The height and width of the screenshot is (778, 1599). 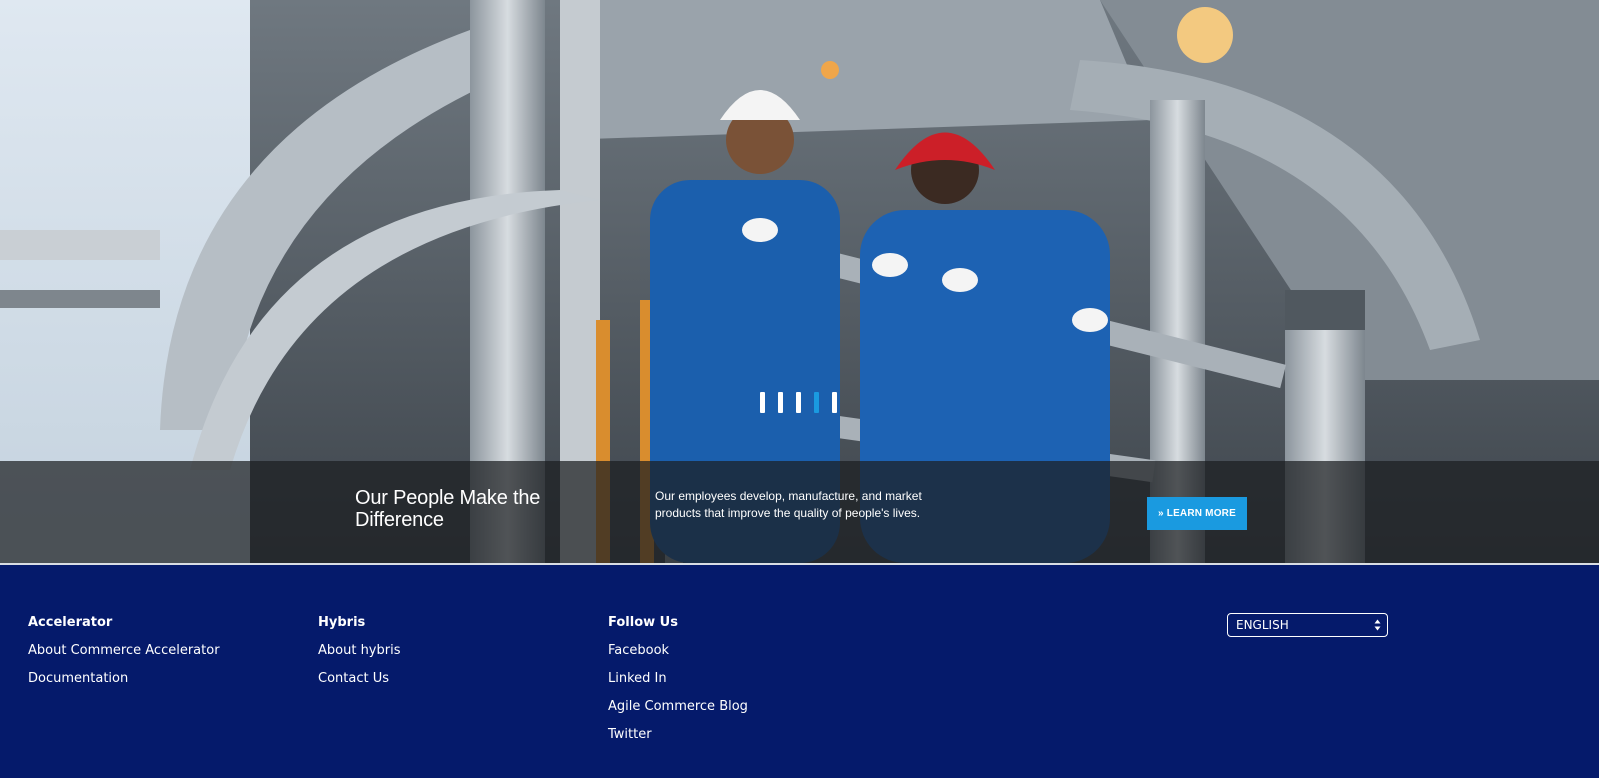 I want to click on select-arrows-icon, so click(x=1377, y=625).